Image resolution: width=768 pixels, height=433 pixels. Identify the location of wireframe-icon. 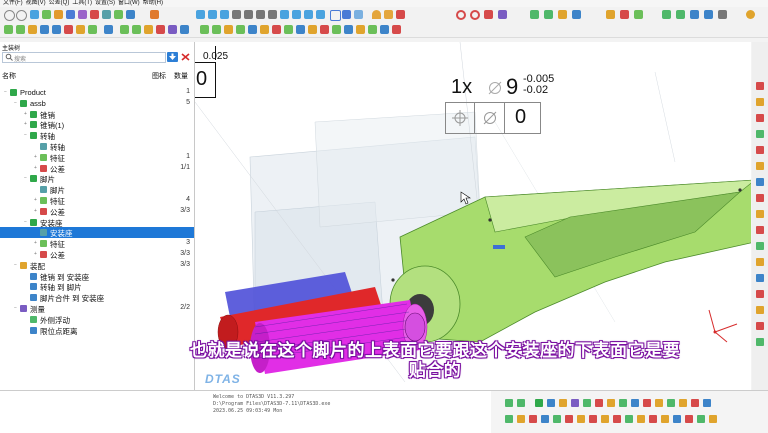
(335, 15).